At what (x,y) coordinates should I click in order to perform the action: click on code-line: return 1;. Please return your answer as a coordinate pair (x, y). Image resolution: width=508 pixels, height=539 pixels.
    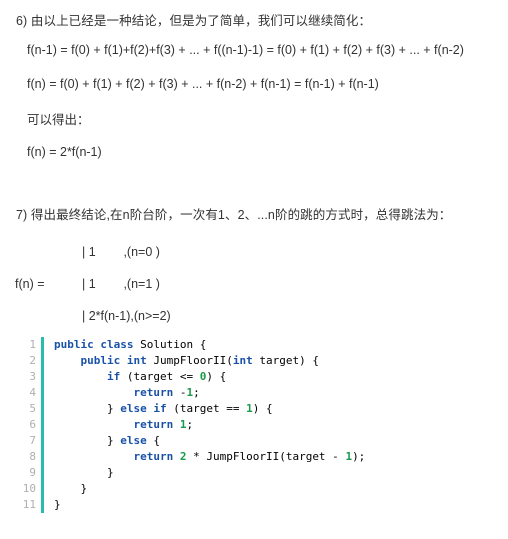
    Looking at the image, I should click on (273, 425).